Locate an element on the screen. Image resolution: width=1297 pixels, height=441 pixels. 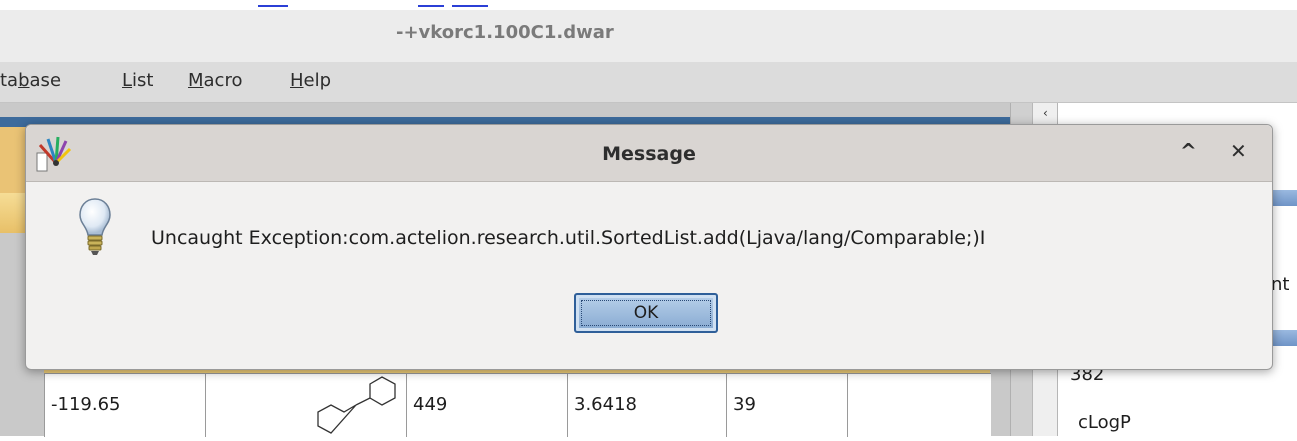
cell-value: 449 is located at coordinates (430, 404).